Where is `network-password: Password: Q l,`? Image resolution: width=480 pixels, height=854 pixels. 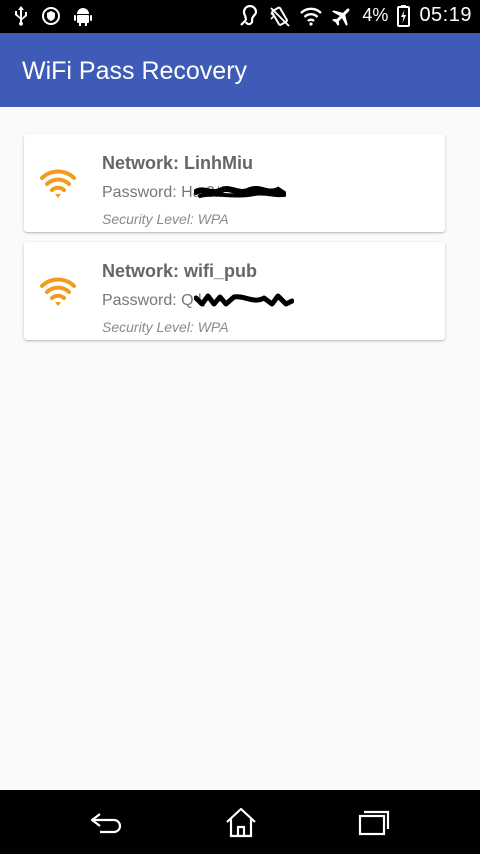
network-password: Password: Q l, is located at coordinates (154, 300).